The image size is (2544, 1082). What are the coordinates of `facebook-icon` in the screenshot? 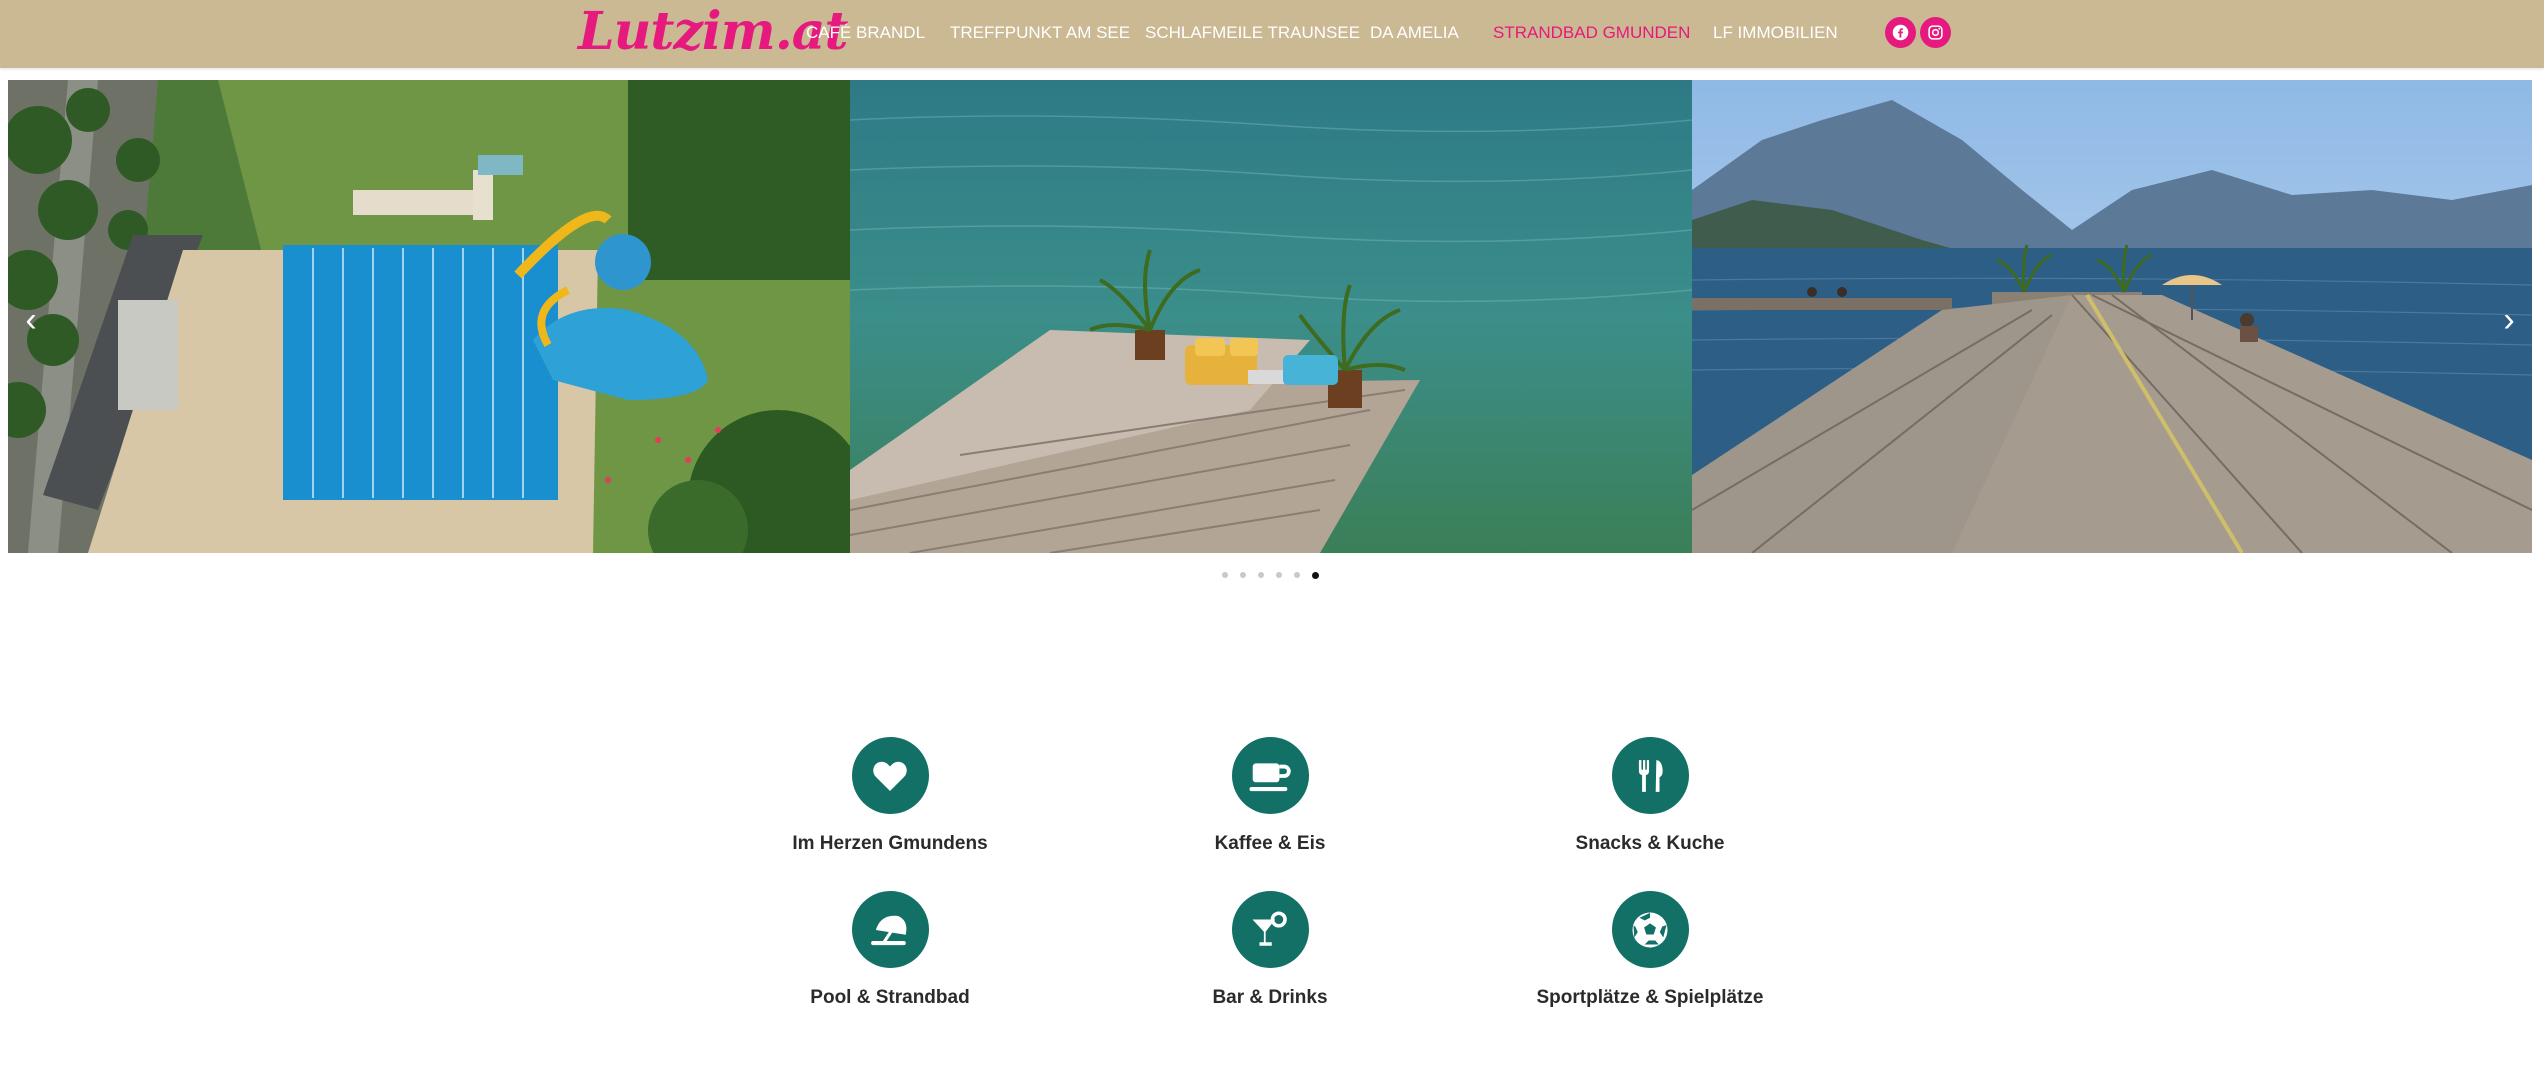 It's located at (1900, 32).